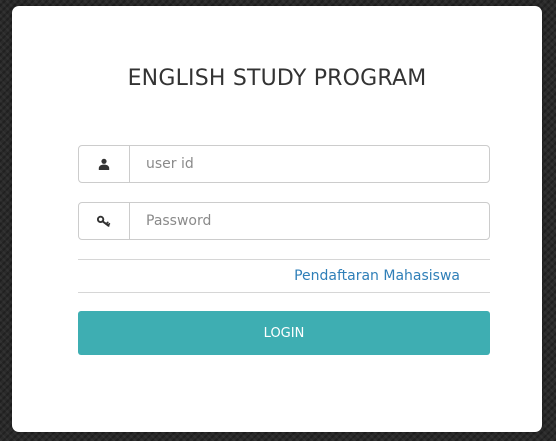 This screenshot has height=441, width=556. Describe the element at coordinates (377, 276) in the screenshot. I see `register-link: Pendaftaran Mahasiswa` at that location.